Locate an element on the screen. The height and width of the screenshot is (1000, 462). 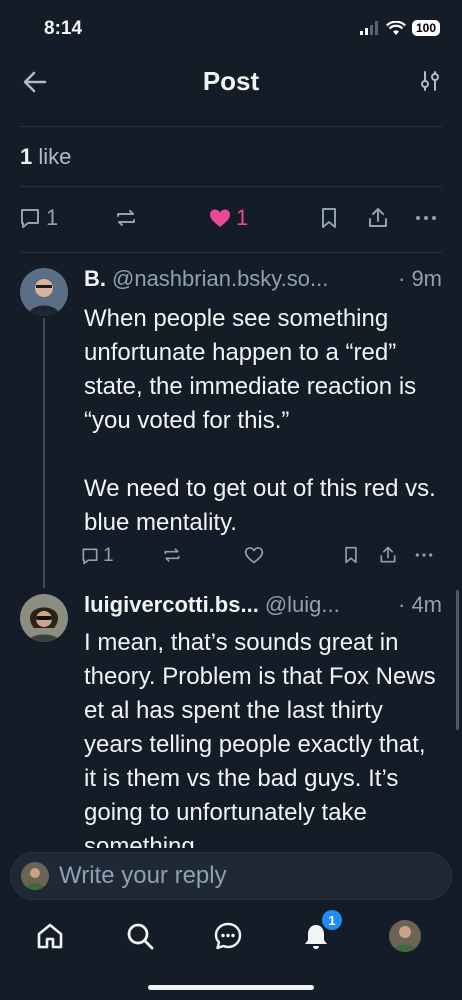
tab-home is located at coordinates (50, 936).